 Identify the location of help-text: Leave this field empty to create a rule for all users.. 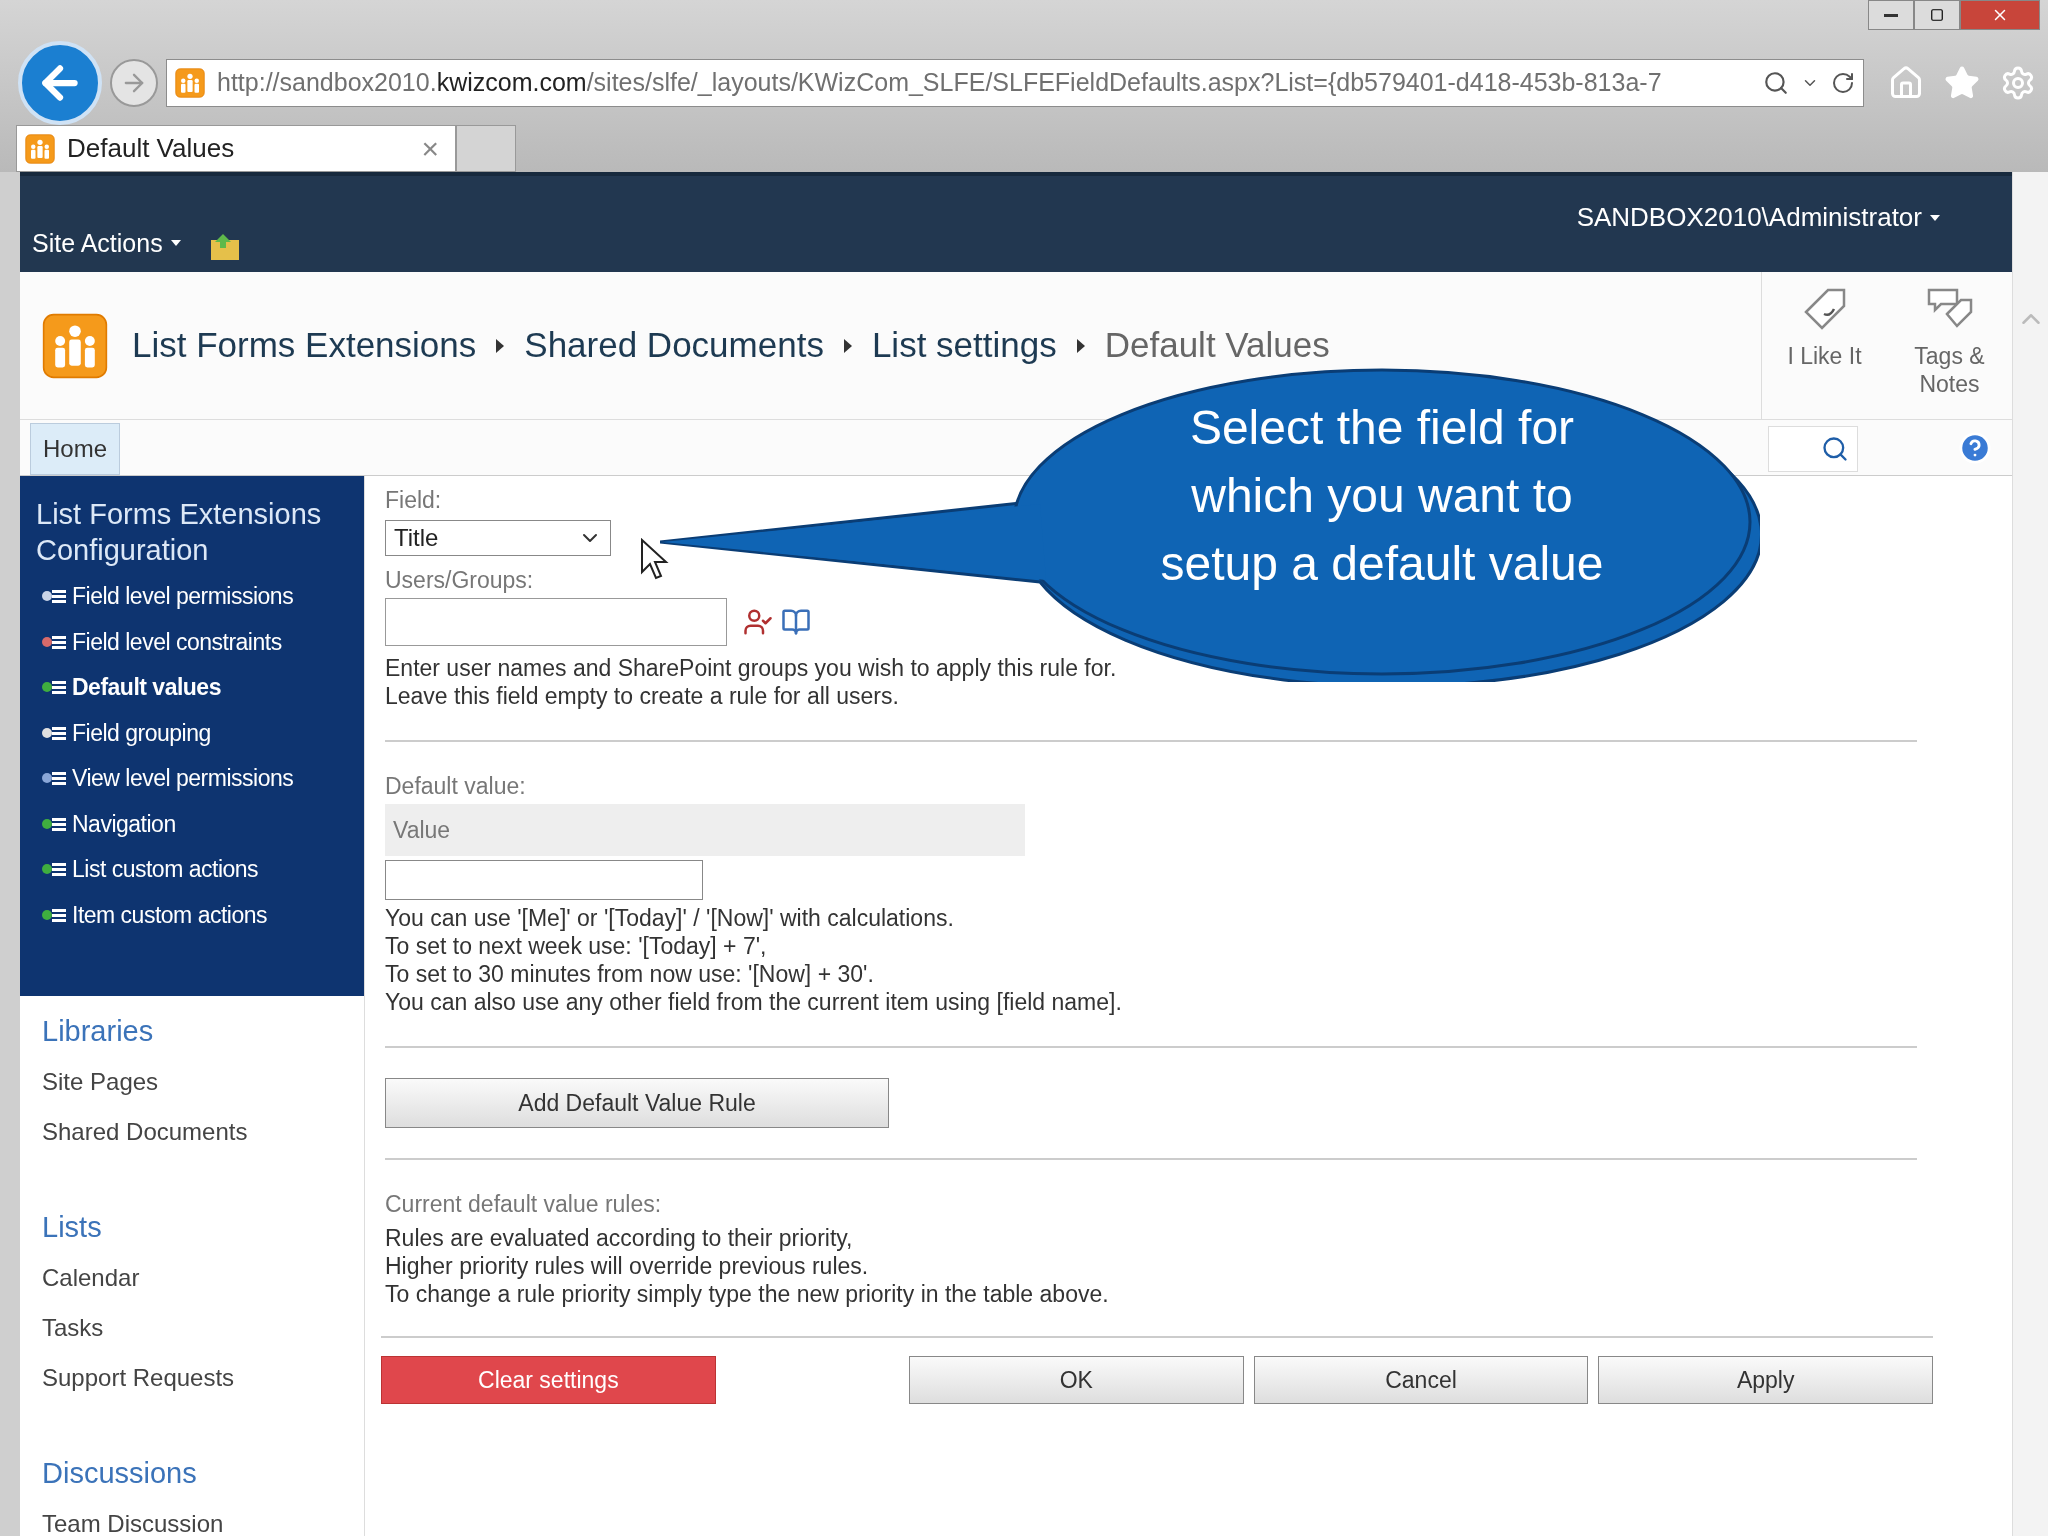
(642, 696).